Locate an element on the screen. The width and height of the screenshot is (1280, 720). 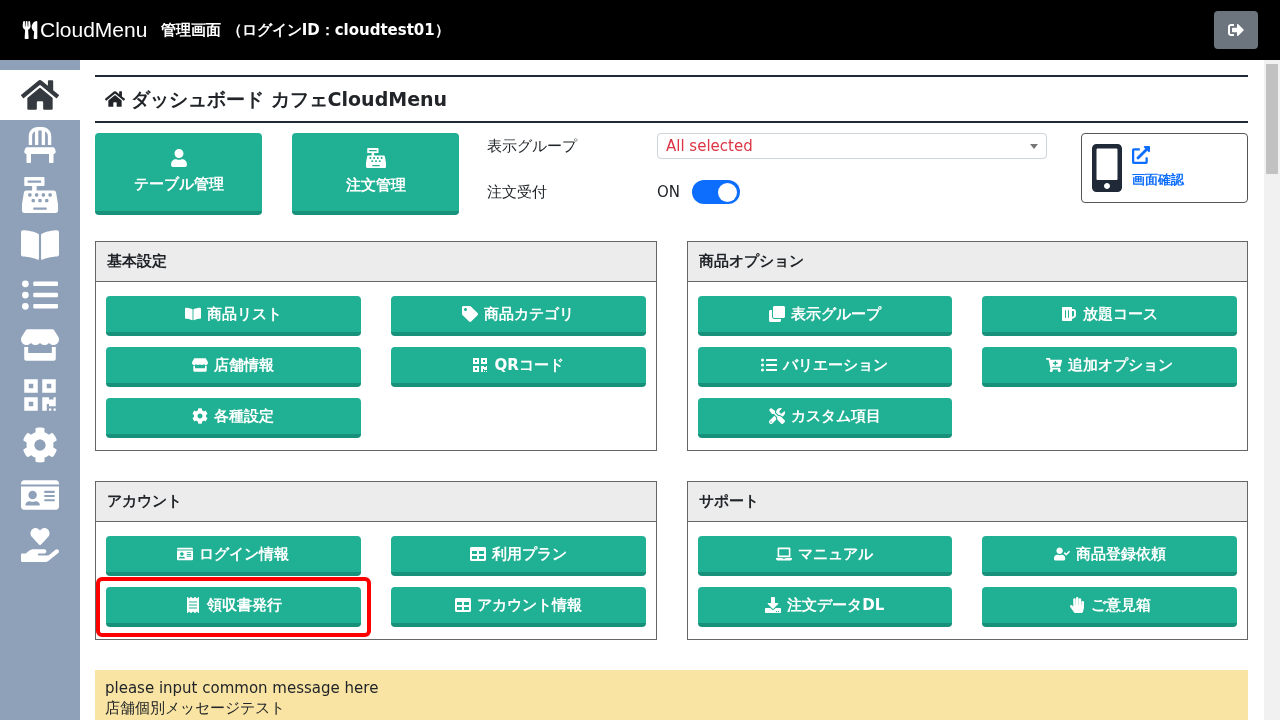
logout-button is located at coordinates (1236, 30).